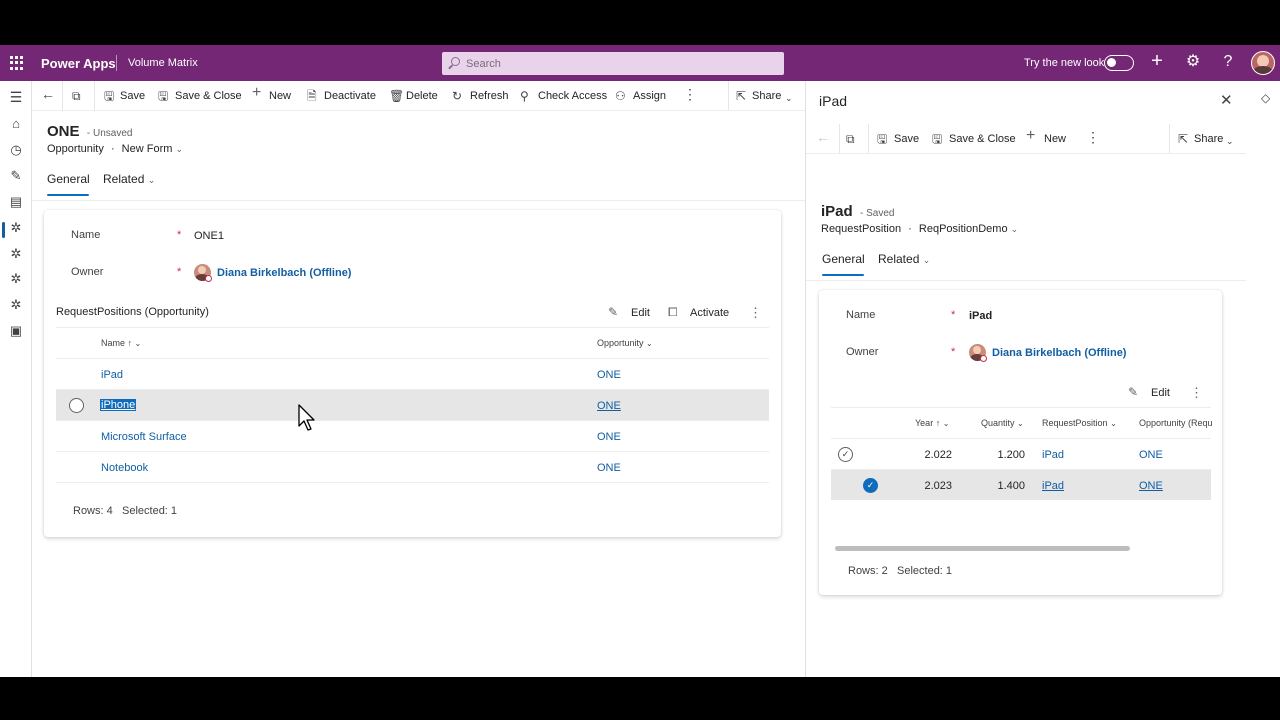 This screenshot has width=1280, height=720. I want to click on edit-icon: ✎, so click(1133, 392).